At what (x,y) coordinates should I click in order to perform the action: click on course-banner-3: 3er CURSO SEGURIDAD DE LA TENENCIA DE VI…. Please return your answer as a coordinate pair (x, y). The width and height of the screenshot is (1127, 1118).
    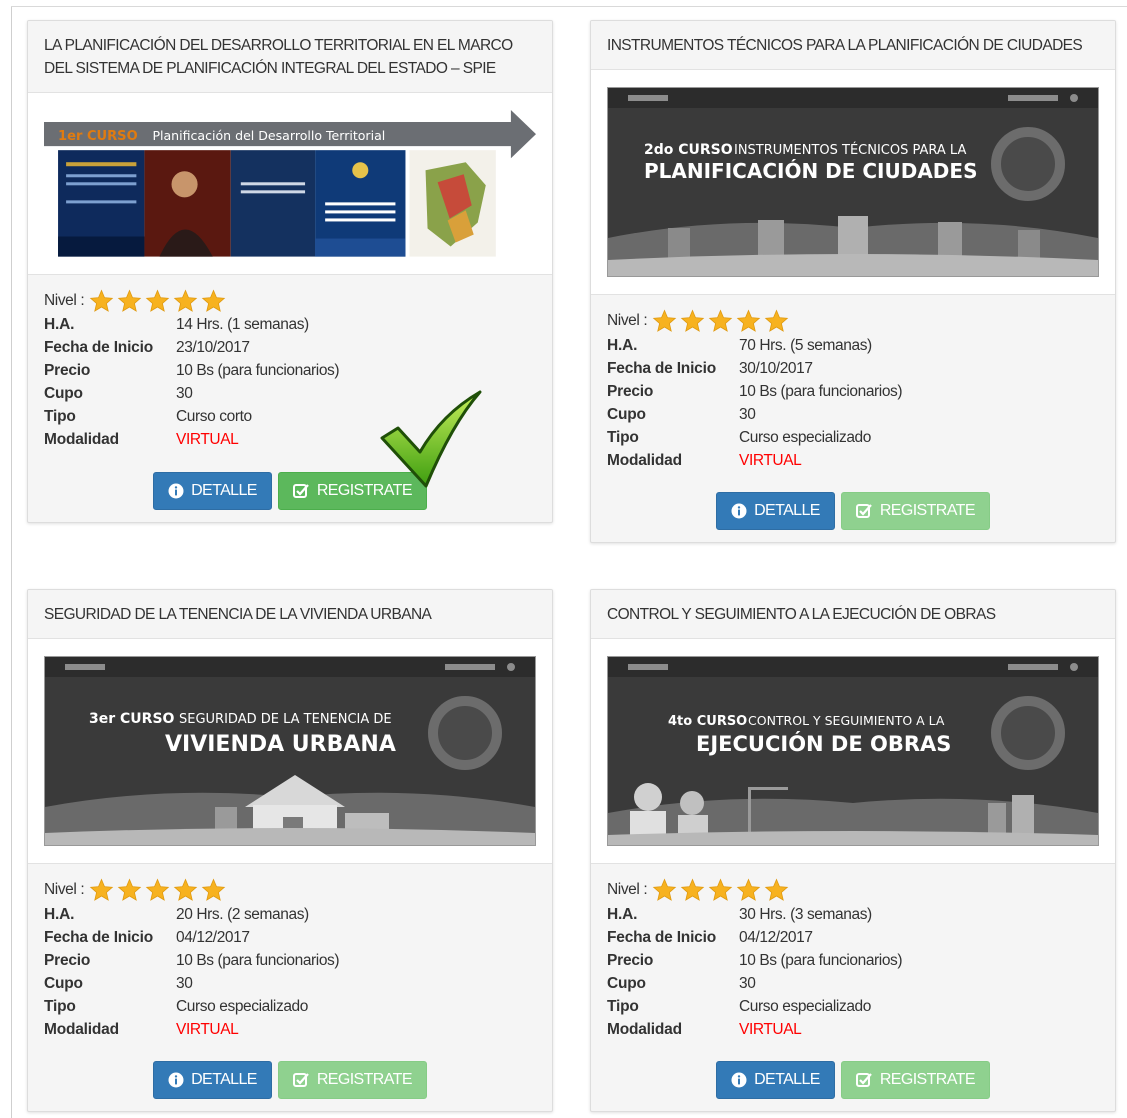
    Looking at the image, I should click on (290, 751).